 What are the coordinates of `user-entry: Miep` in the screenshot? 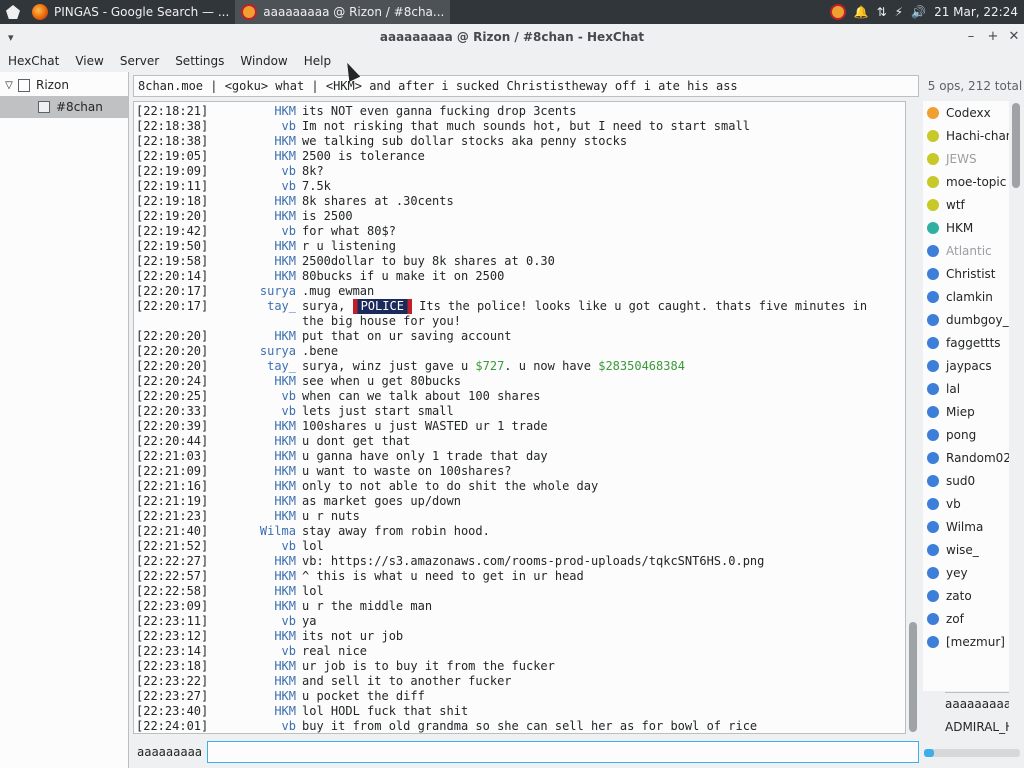 It's located at (966, 411).